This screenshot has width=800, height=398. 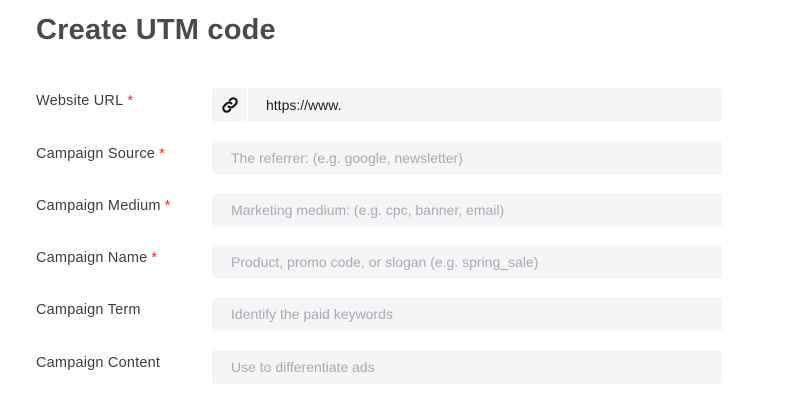 I want to click on form-row-campaign-content: Campaign Content, so click(x=400, y=368).